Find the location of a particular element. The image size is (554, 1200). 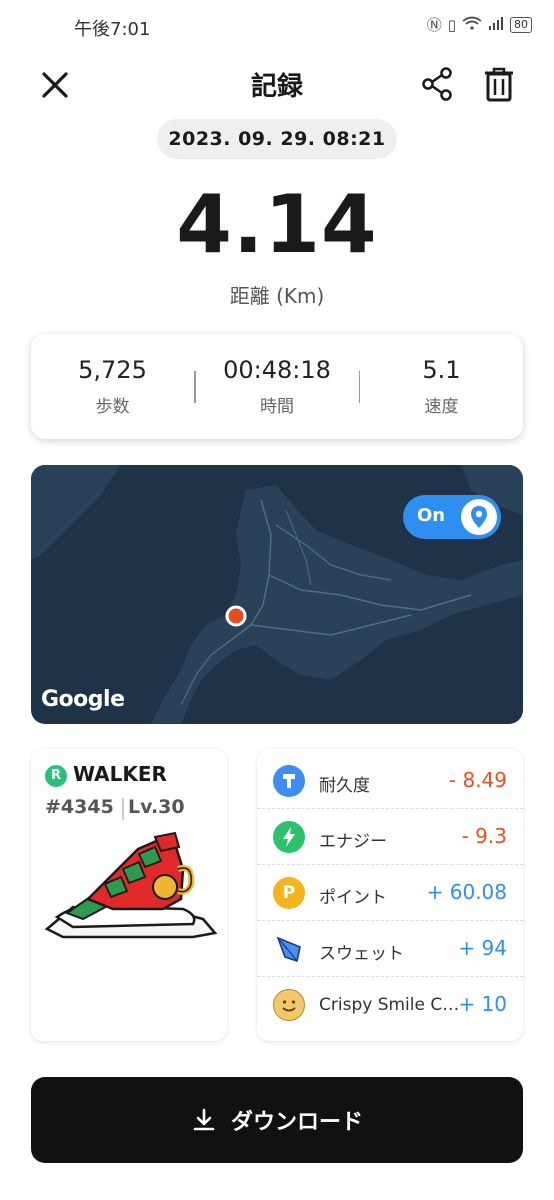

smile-icon is located at coordinates (289, 1005).